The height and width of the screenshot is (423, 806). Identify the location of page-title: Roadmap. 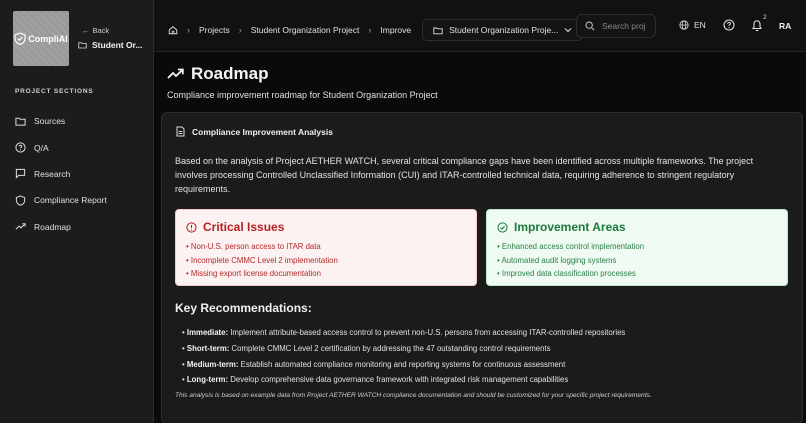
(217, 74).